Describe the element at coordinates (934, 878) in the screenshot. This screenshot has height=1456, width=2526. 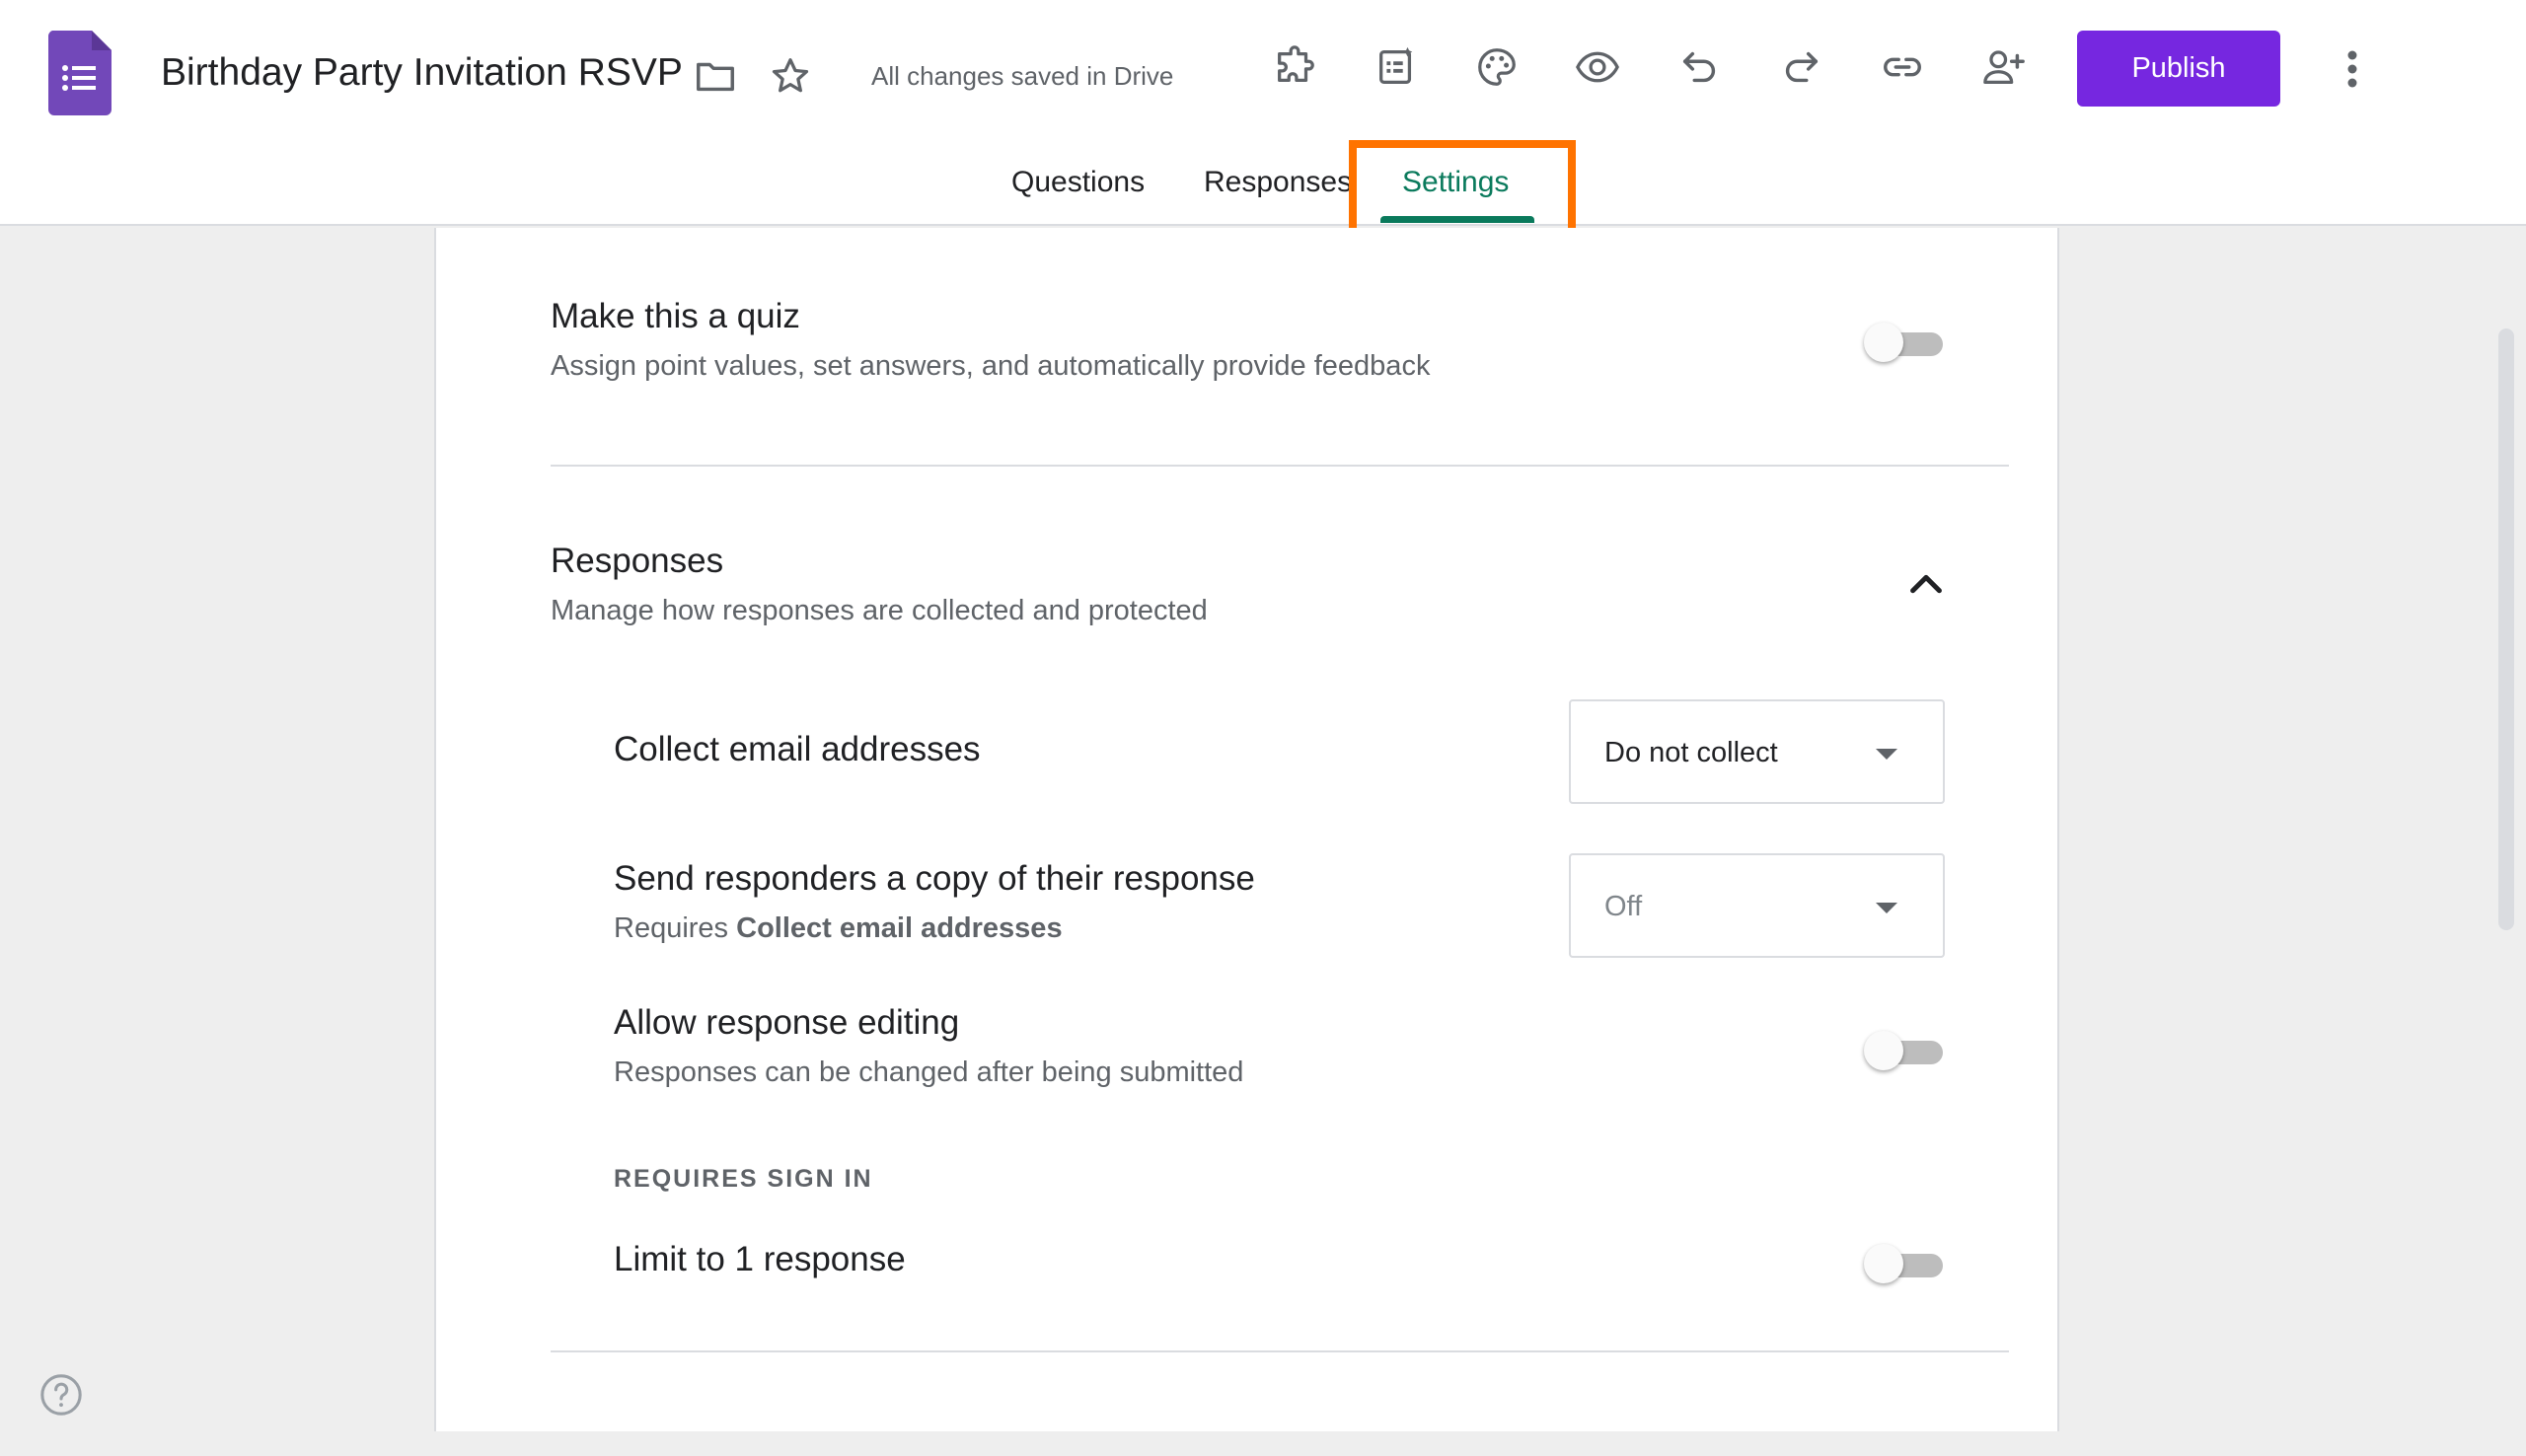
I see `send-copy-label: Send responders a copy of their response` at that location.